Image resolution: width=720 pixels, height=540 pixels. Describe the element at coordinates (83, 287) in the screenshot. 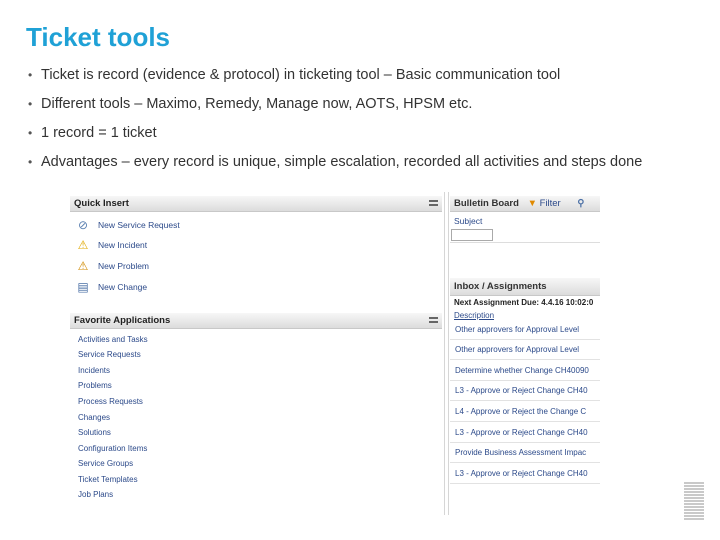

I see `change-icon: ▤` at that location.